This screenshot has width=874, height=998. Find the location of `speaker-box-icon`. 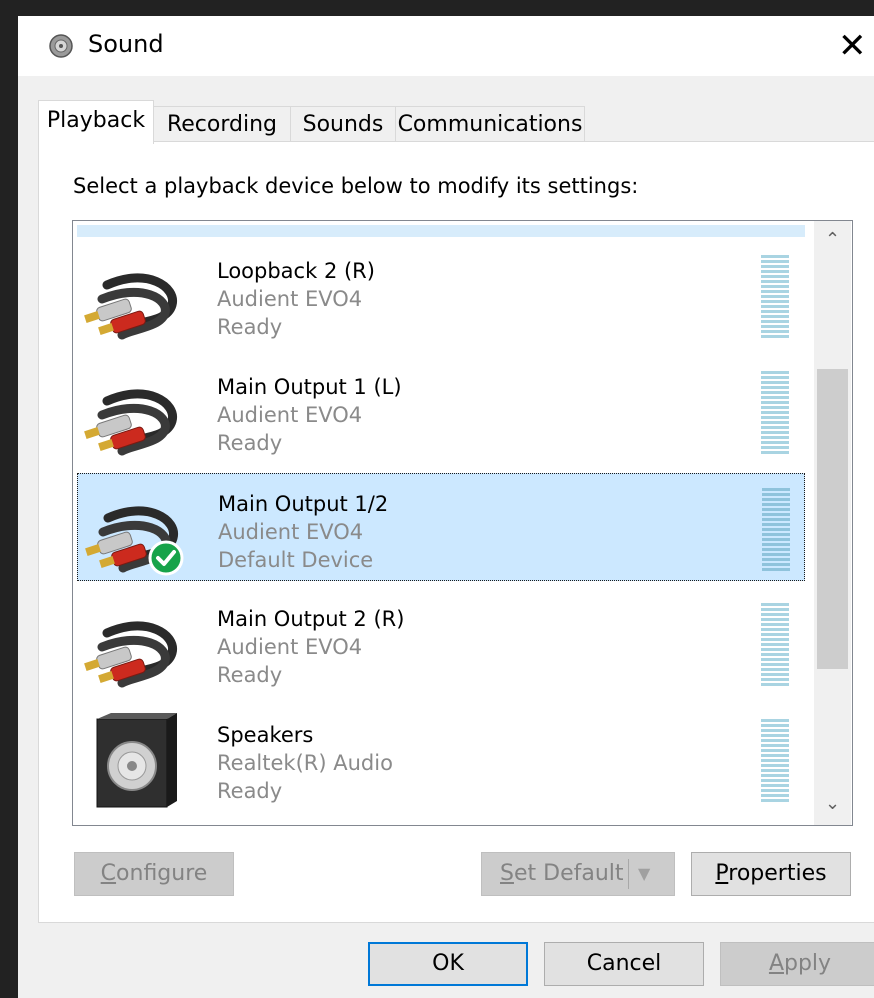

speaker-box-icon is located at coordinates (136, 760).